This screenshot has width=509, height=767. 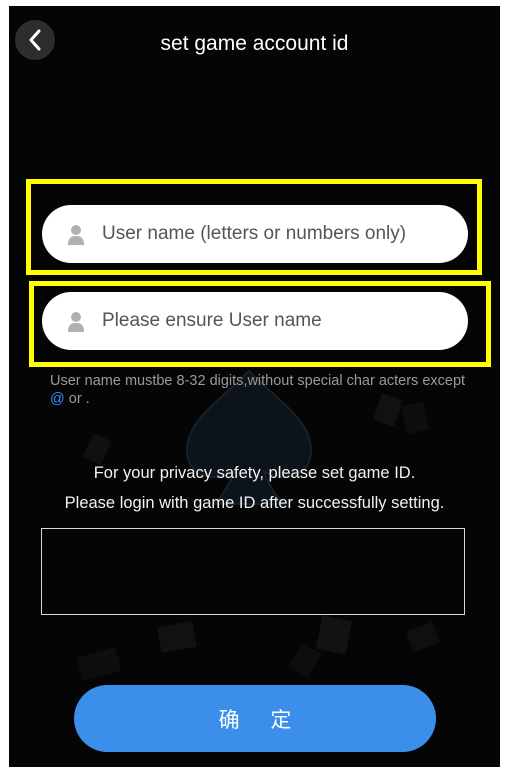 I want to click on highlight-box-confirm, so click(x=260, y=324).